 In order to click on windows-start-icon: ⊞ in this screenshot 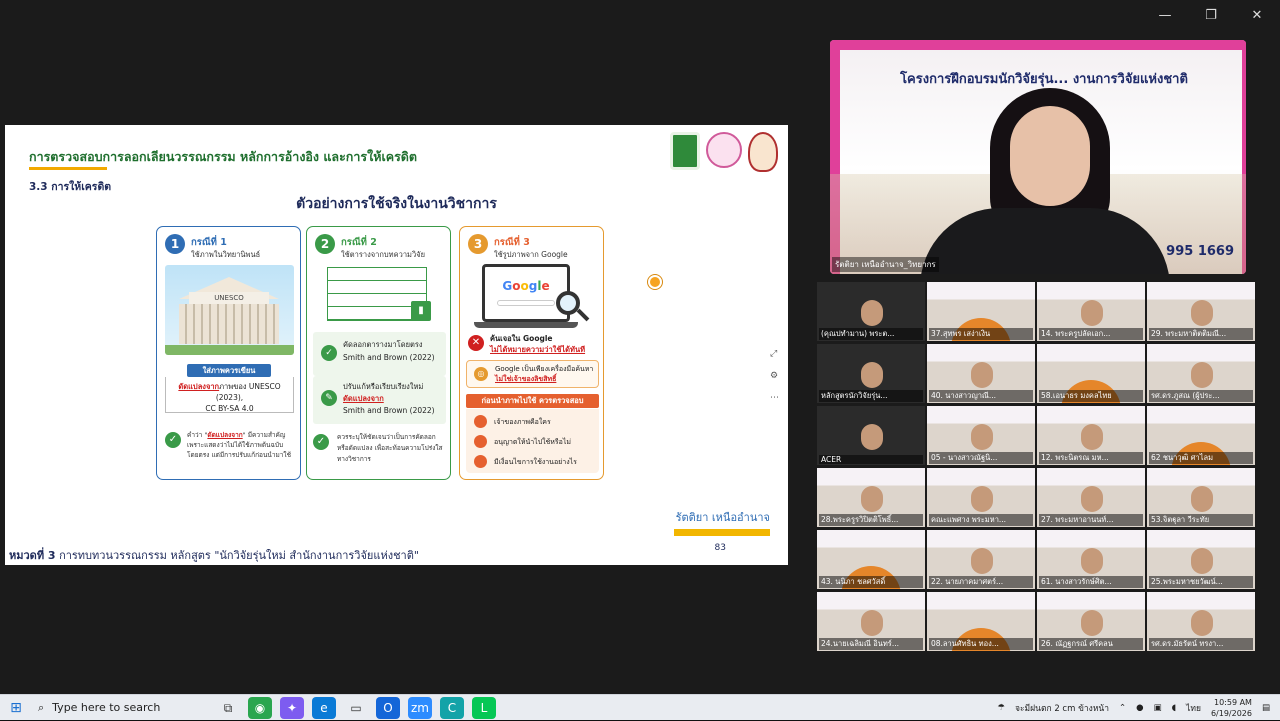, I will do `click(16, 708)`.